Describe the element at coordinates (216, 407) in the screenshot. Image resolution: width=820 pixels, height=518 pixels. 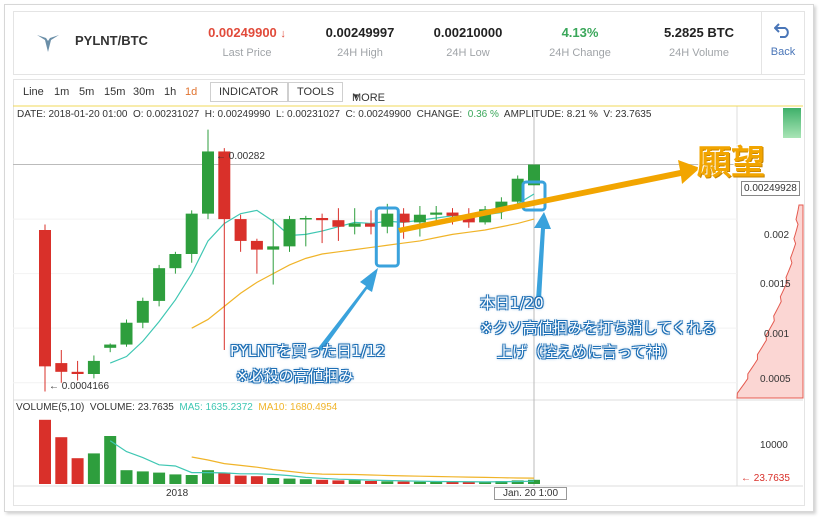
I see `vol-ma5: MA5: 1635.2372` at that location.